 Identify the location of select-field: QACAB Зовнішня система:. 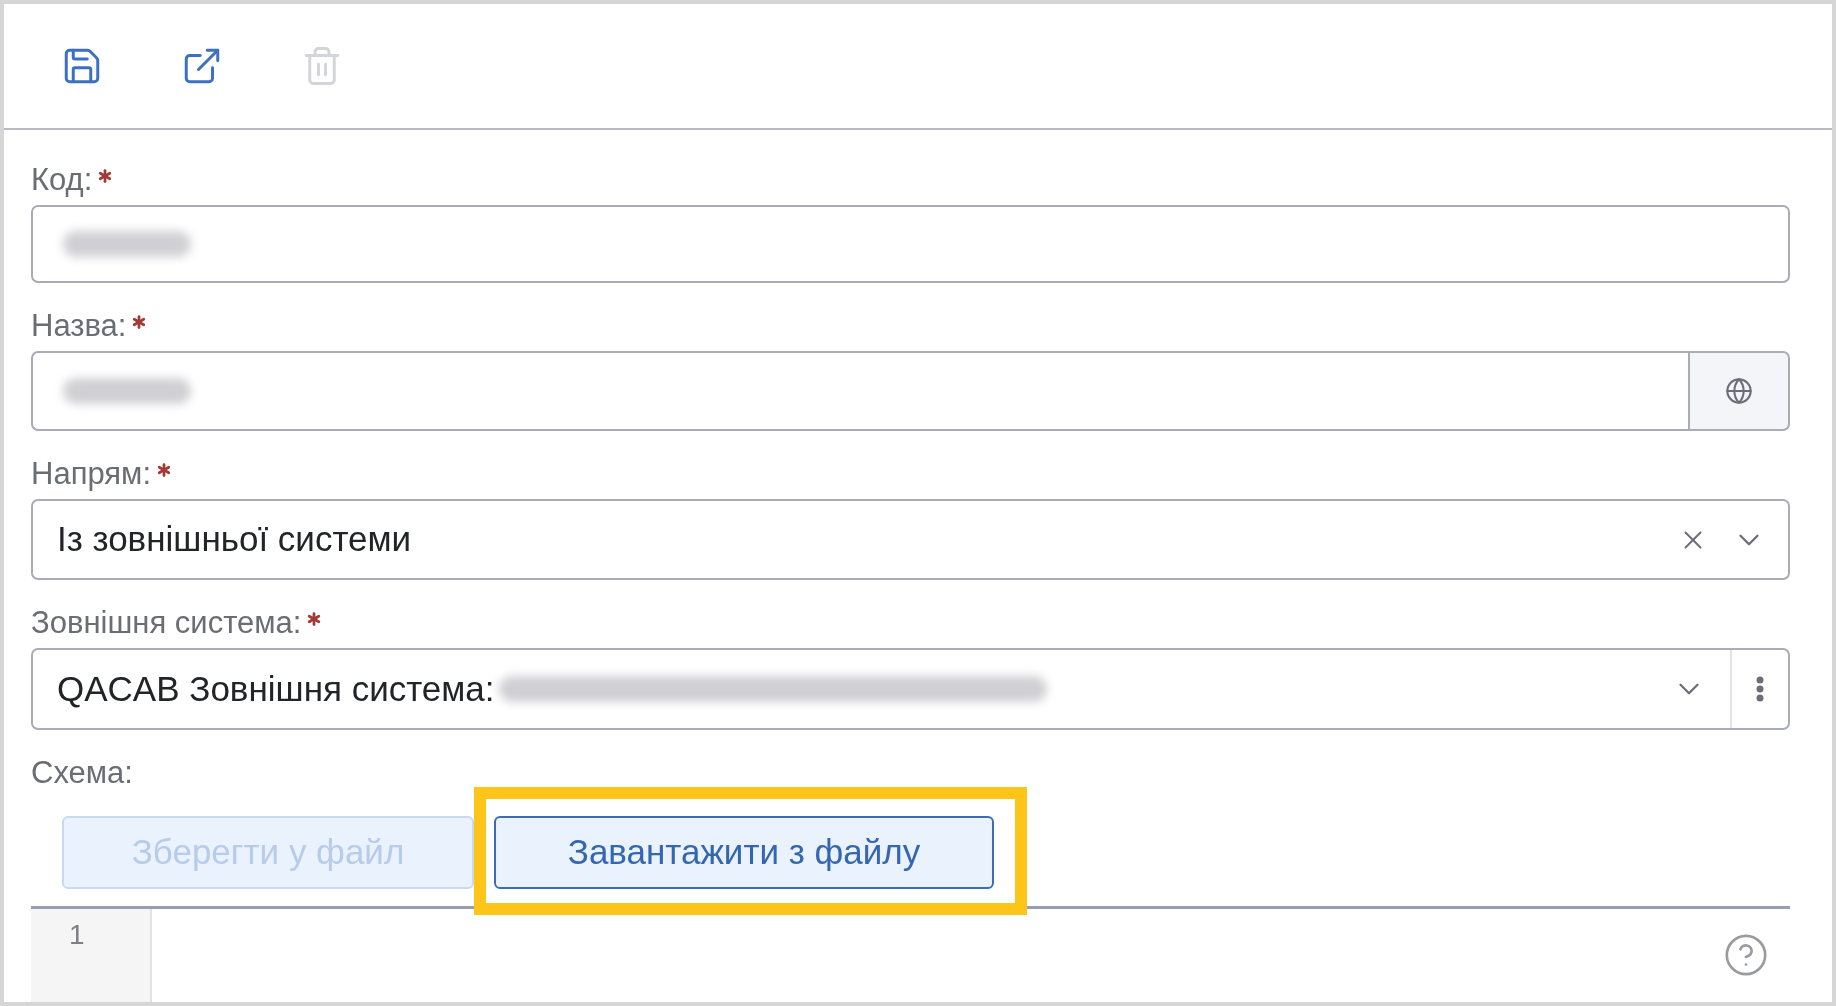
(910, 689).